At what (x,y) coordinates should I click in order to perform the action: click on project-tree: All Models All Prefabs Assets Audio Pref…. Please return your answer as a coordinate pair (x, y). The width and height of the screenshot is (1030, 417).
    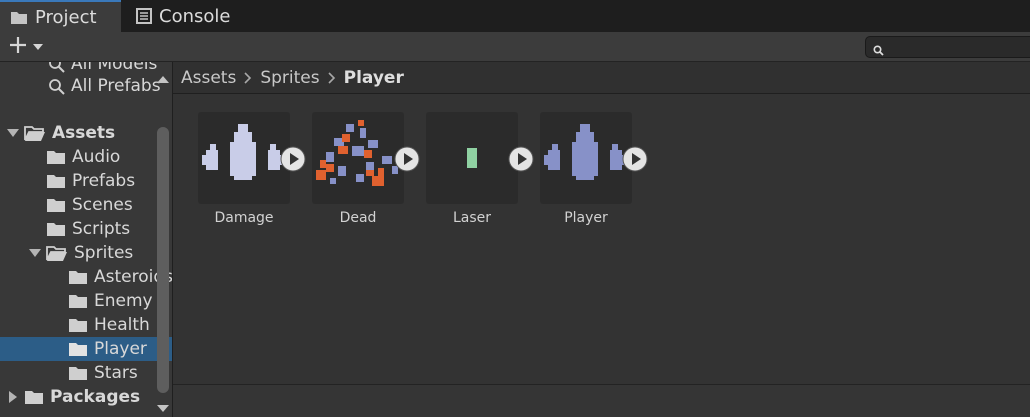
    Looking at the image, I should click on (86, 239).